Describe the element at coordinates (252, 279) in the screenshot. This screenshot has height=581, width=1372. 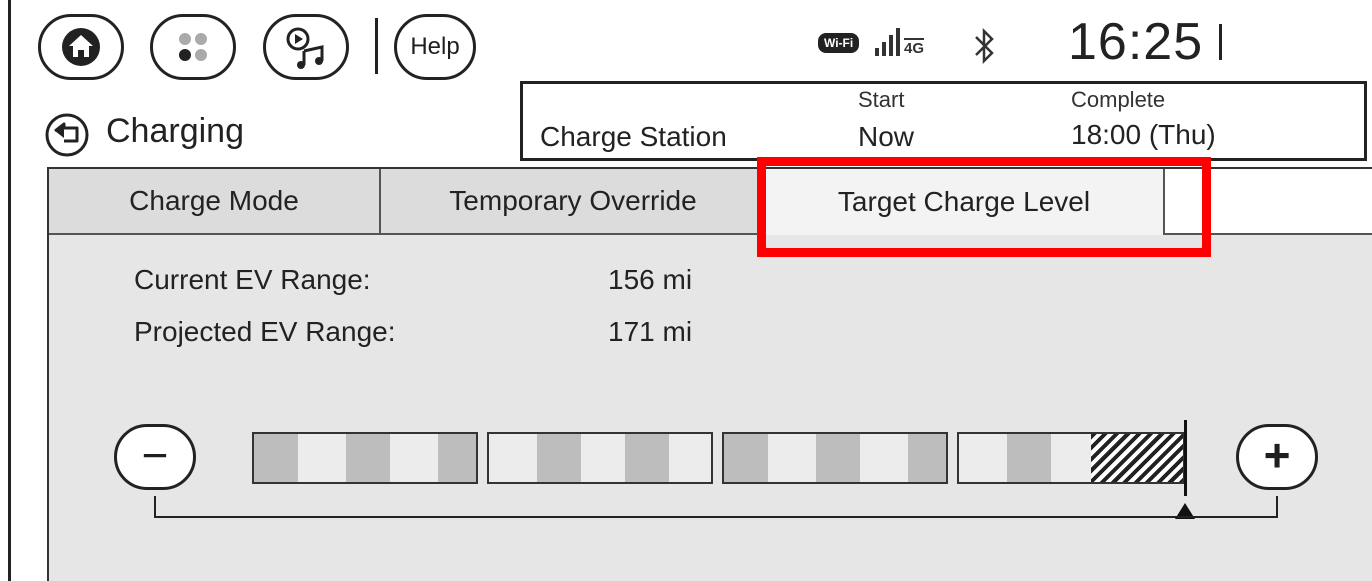
I see `current-ev-range-label: Current EV Range:` at that location.